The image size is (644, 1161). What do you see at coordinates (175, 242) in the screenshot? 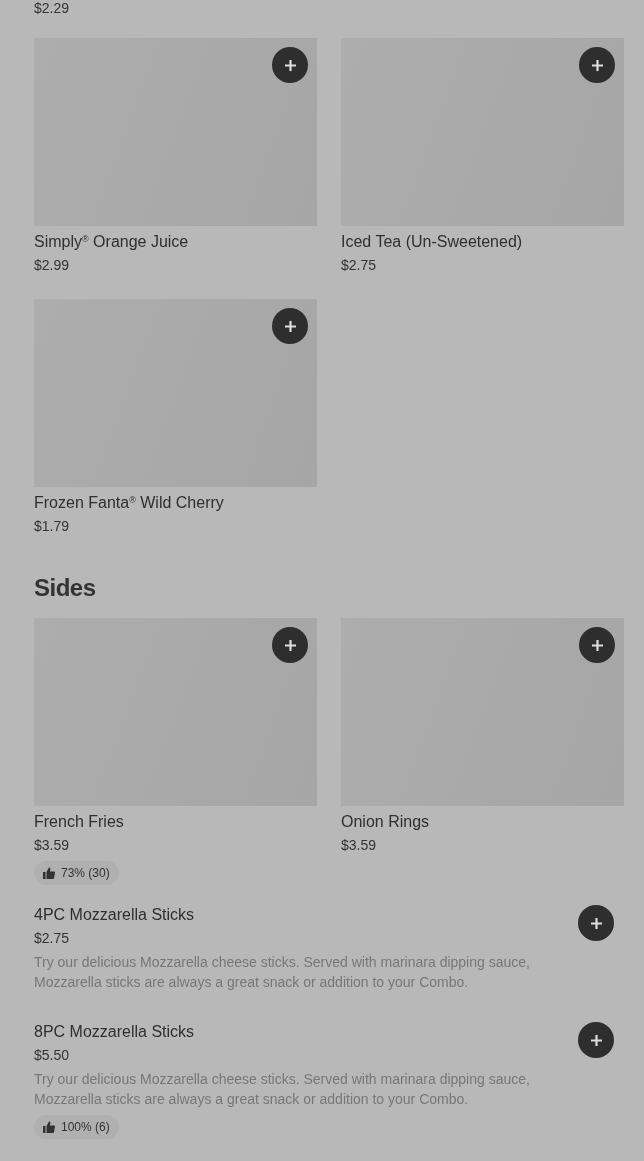
I see `item-name: Simply$^{®}$ Orange Juice` at bounding box center [175, 242].